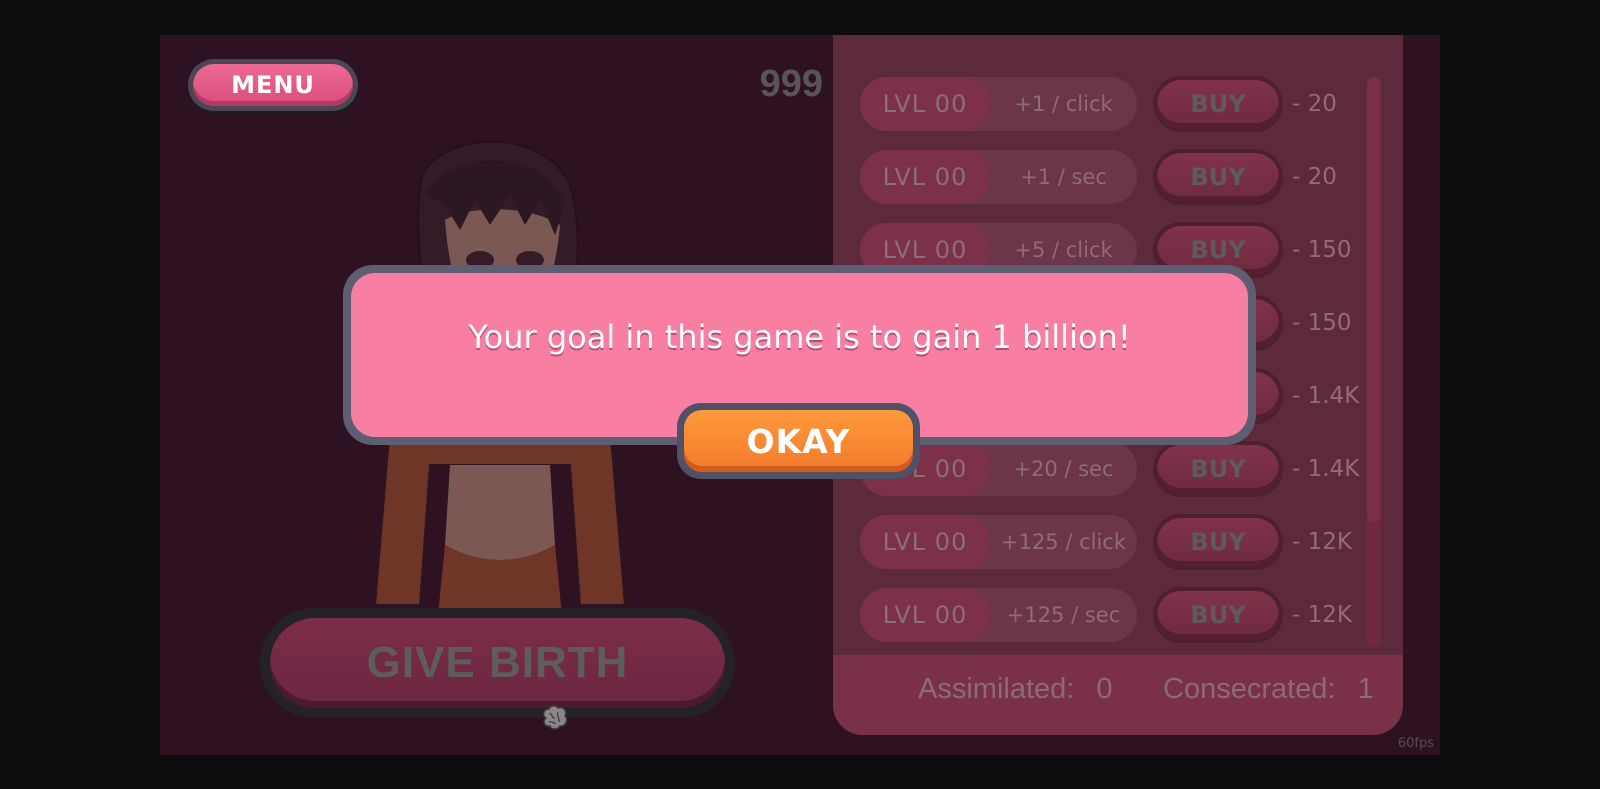  Describe the element at coordinates (1063, 615) in the screenshot. I see `upgrade-rate: +125 / sec` at that location.